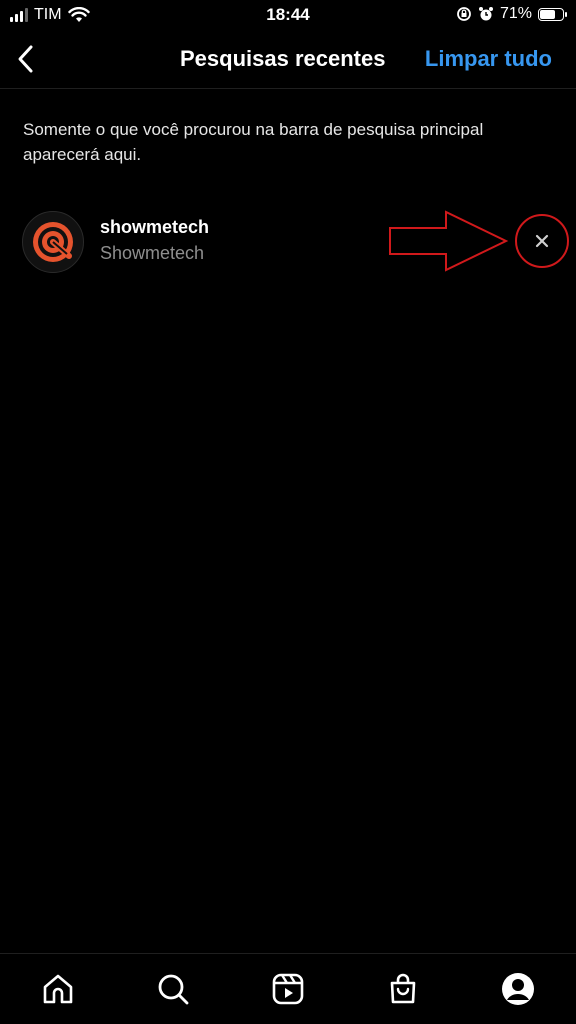 The image size is (576, 1024). I want to click on nav-search, so click(173, 989).